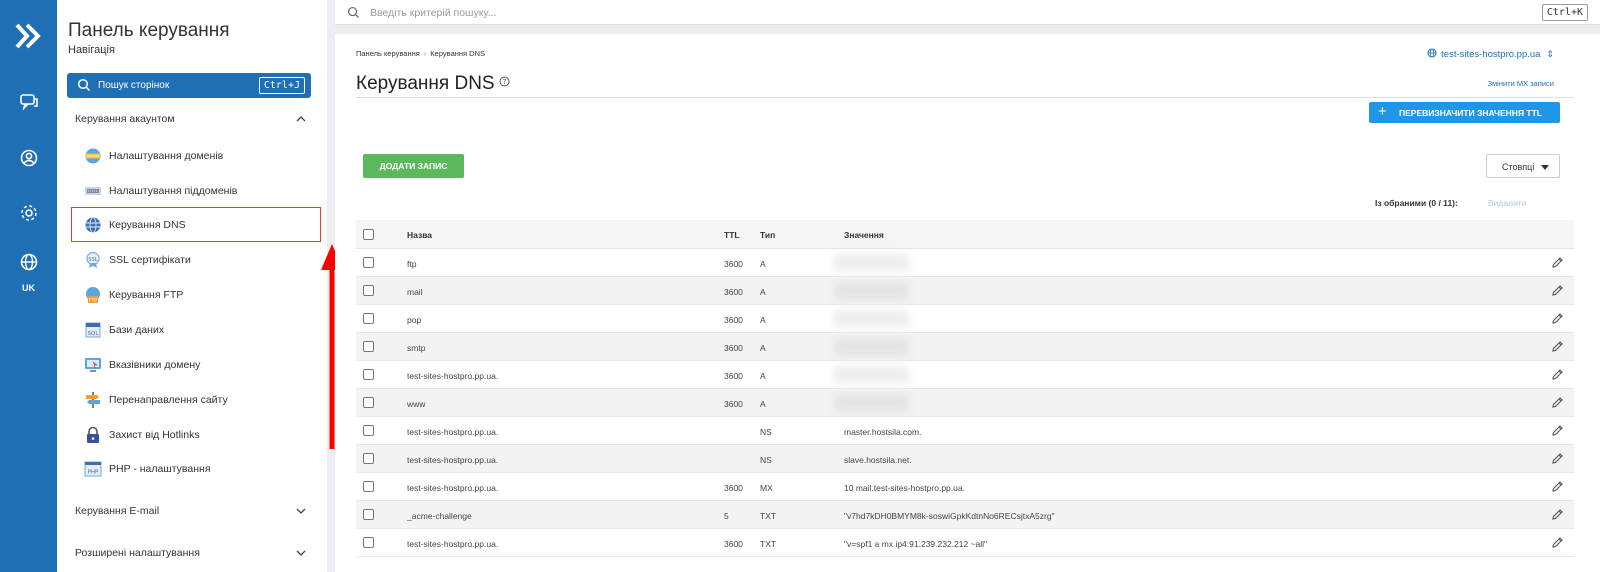 Image resolution: width=1600 pixels, height=572 pixels. I want to click on domain-pointer-icon, so click(93, 365).